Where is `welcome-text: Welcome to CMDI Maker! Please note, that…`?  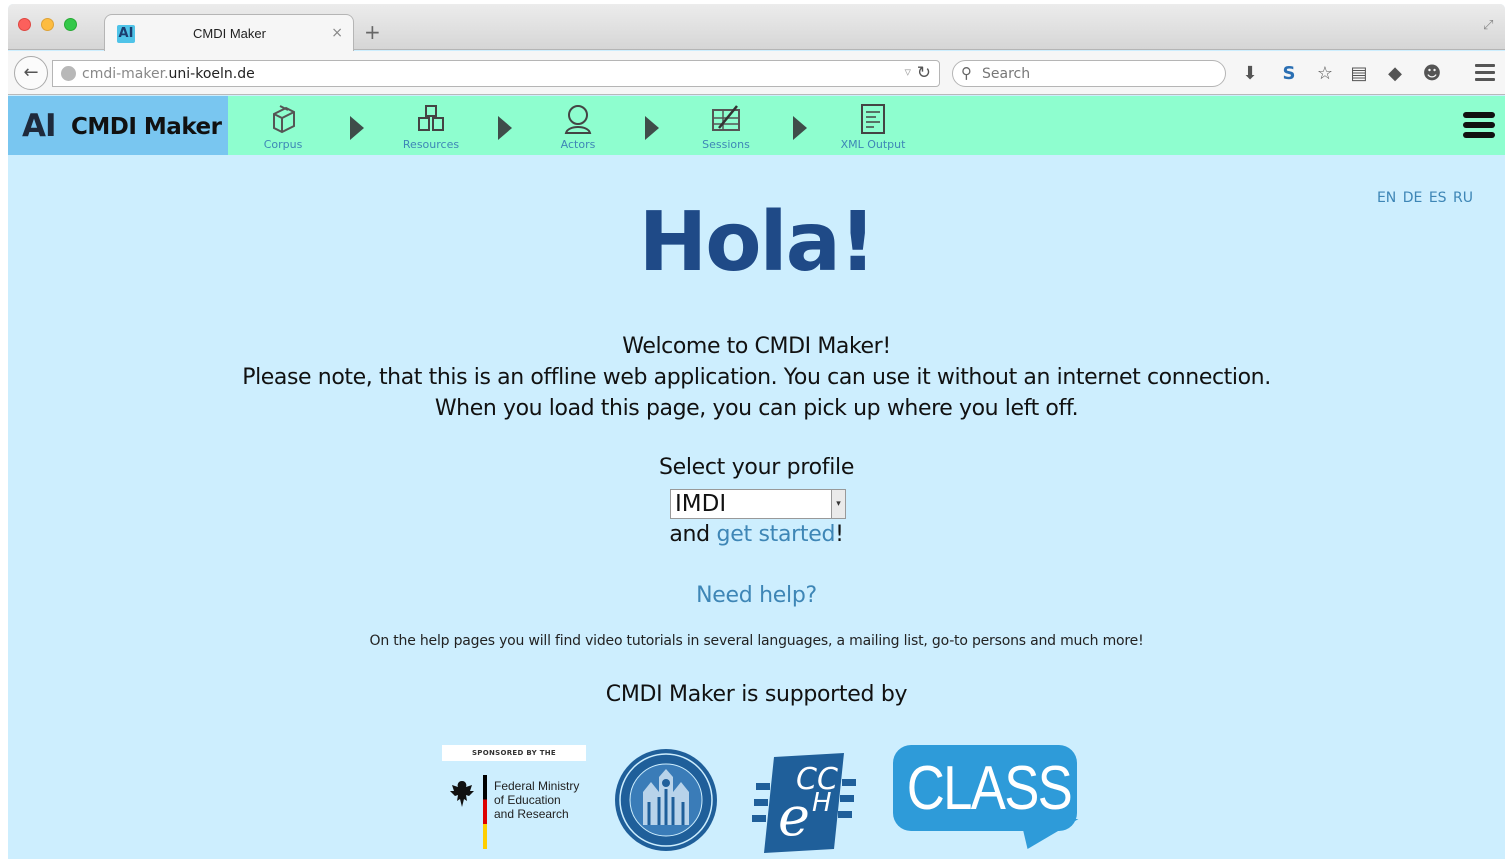
welcome-text: Welcome to CMDI Maker! Please note, that… is located at coordinates (756, 377).